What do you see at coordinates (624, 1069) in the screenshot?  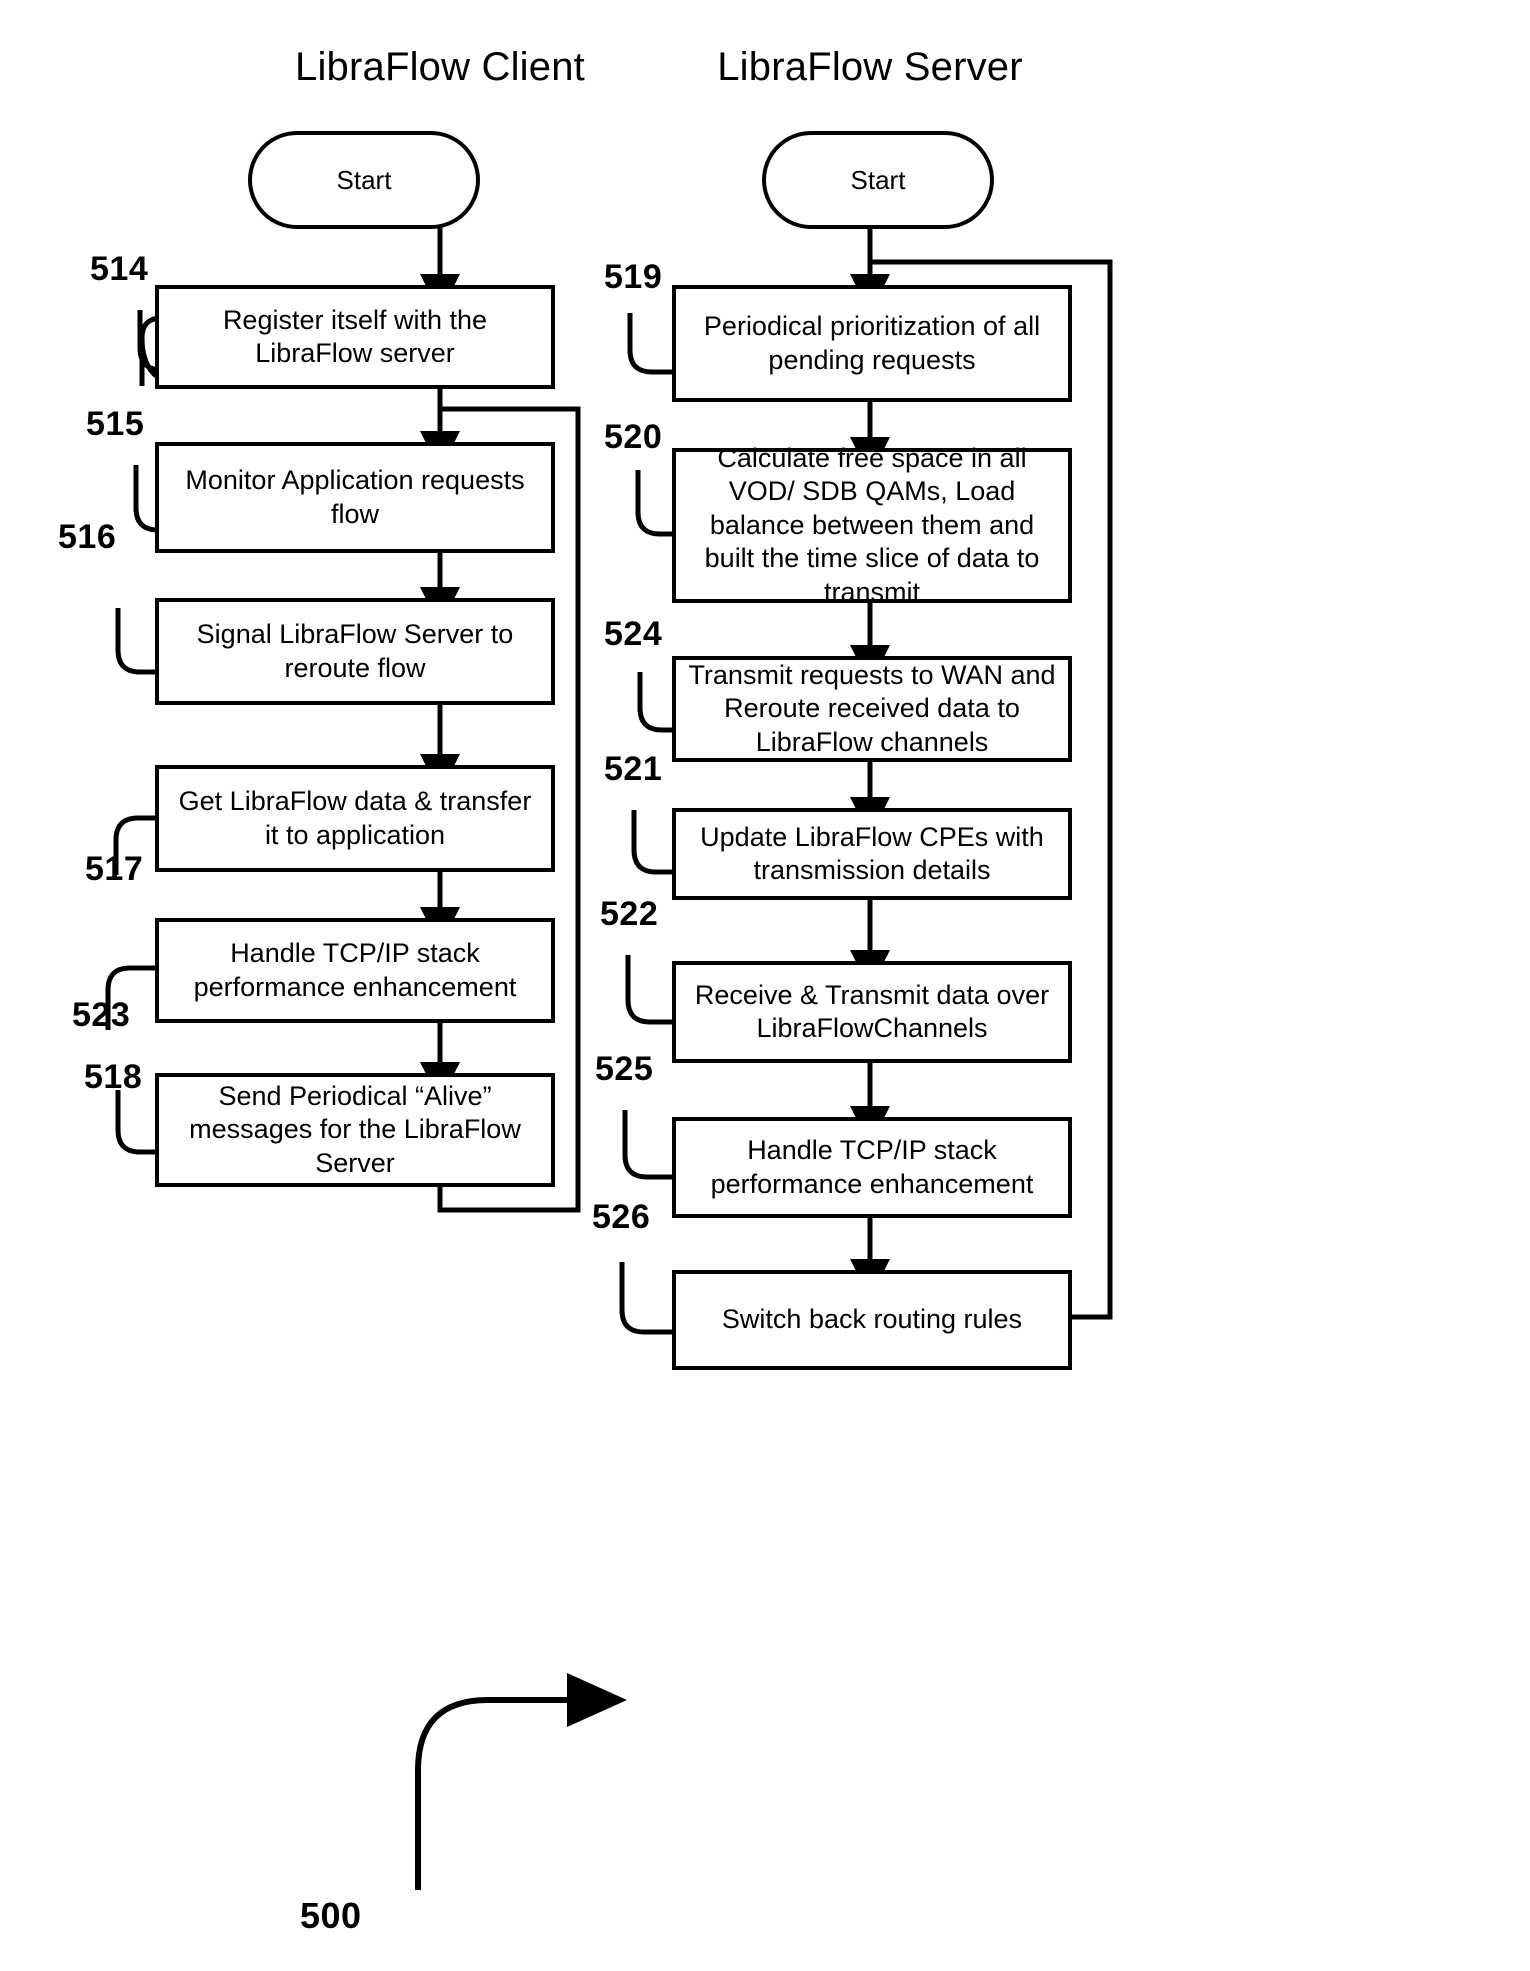 I see `ref-label-525: 525` at bounding box center [624, 1069].